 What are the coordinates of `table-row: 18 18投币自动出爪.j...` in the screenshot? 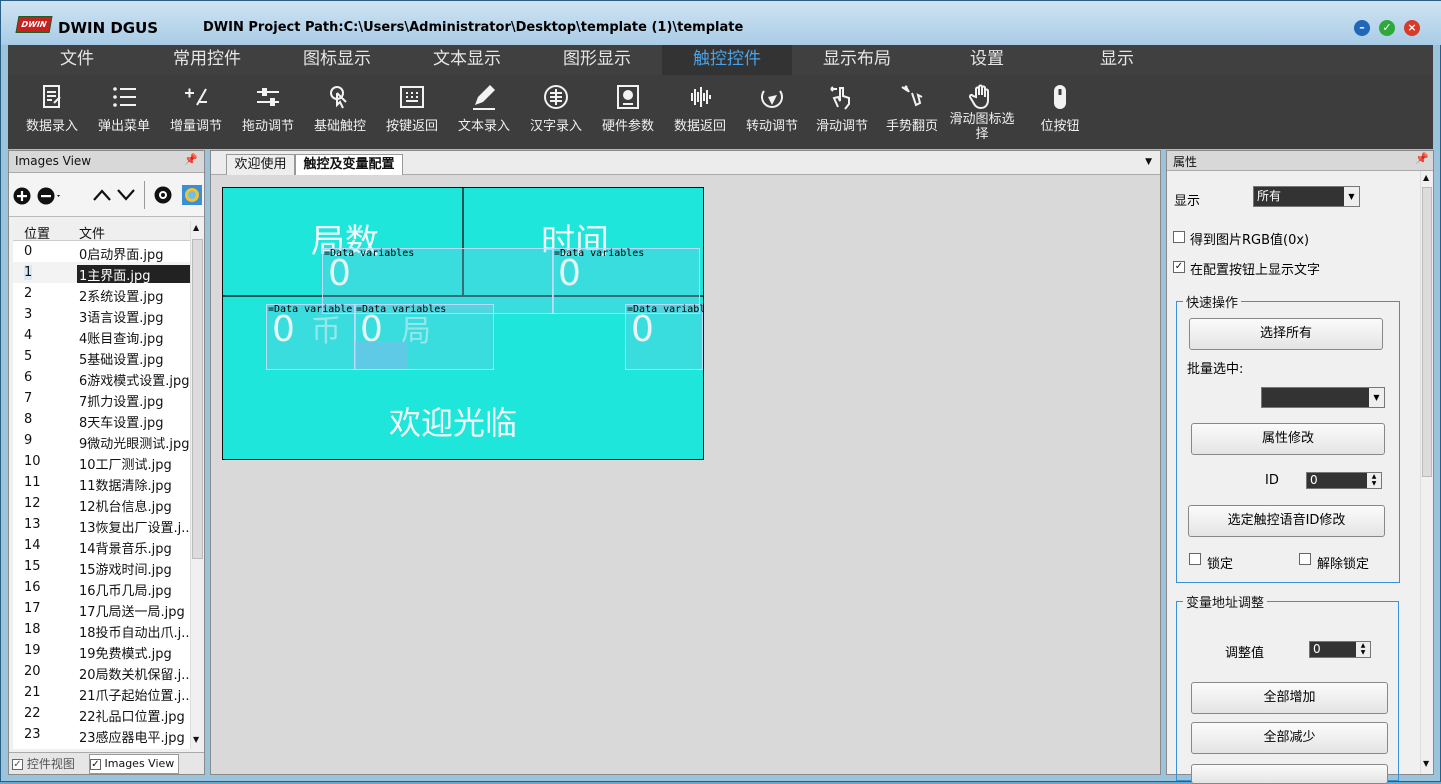 It's located at (101, 630).